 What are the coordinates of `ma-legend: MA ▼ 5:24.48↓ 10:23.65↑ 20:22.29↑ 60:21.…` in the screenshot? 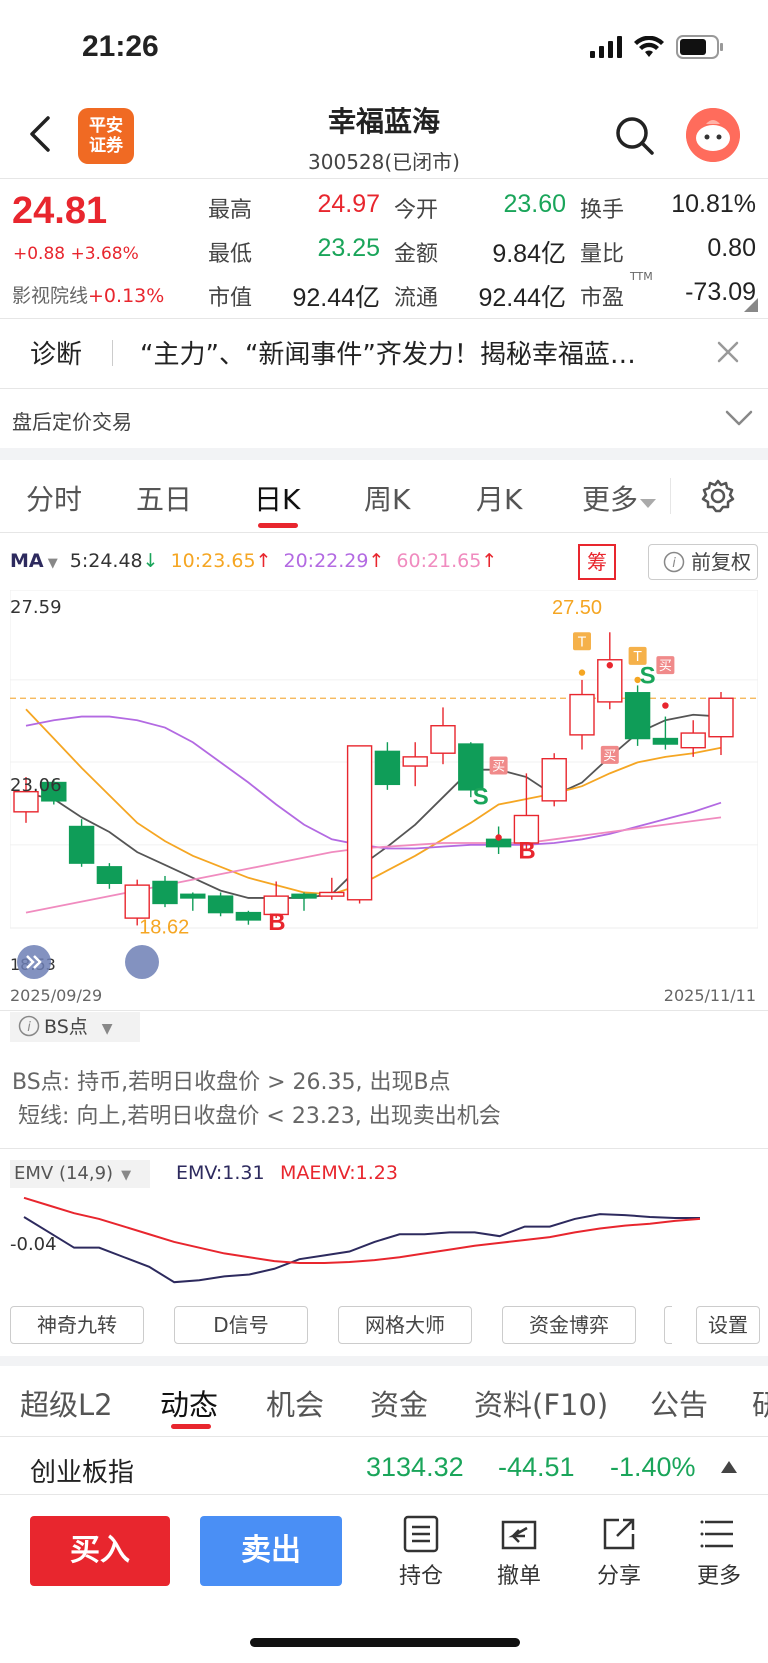 It's located at (253, 561).